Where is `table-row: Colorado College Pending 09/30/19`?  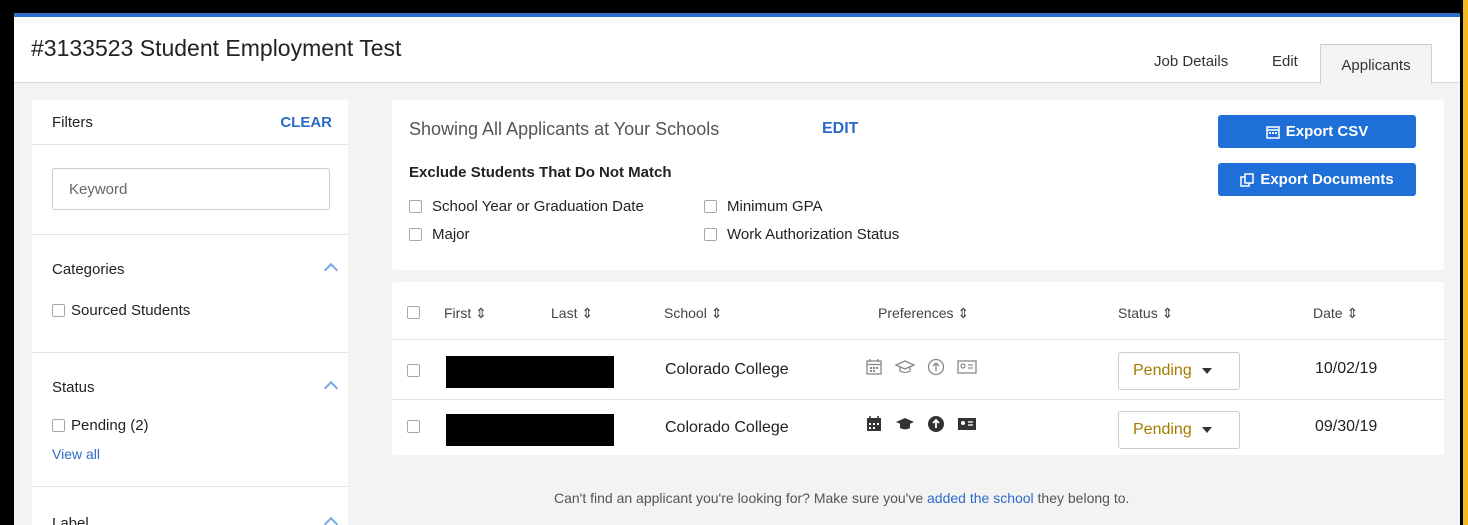
table-row: Colorado College Pending 09/30/19 is located at coordinates (918, 429).